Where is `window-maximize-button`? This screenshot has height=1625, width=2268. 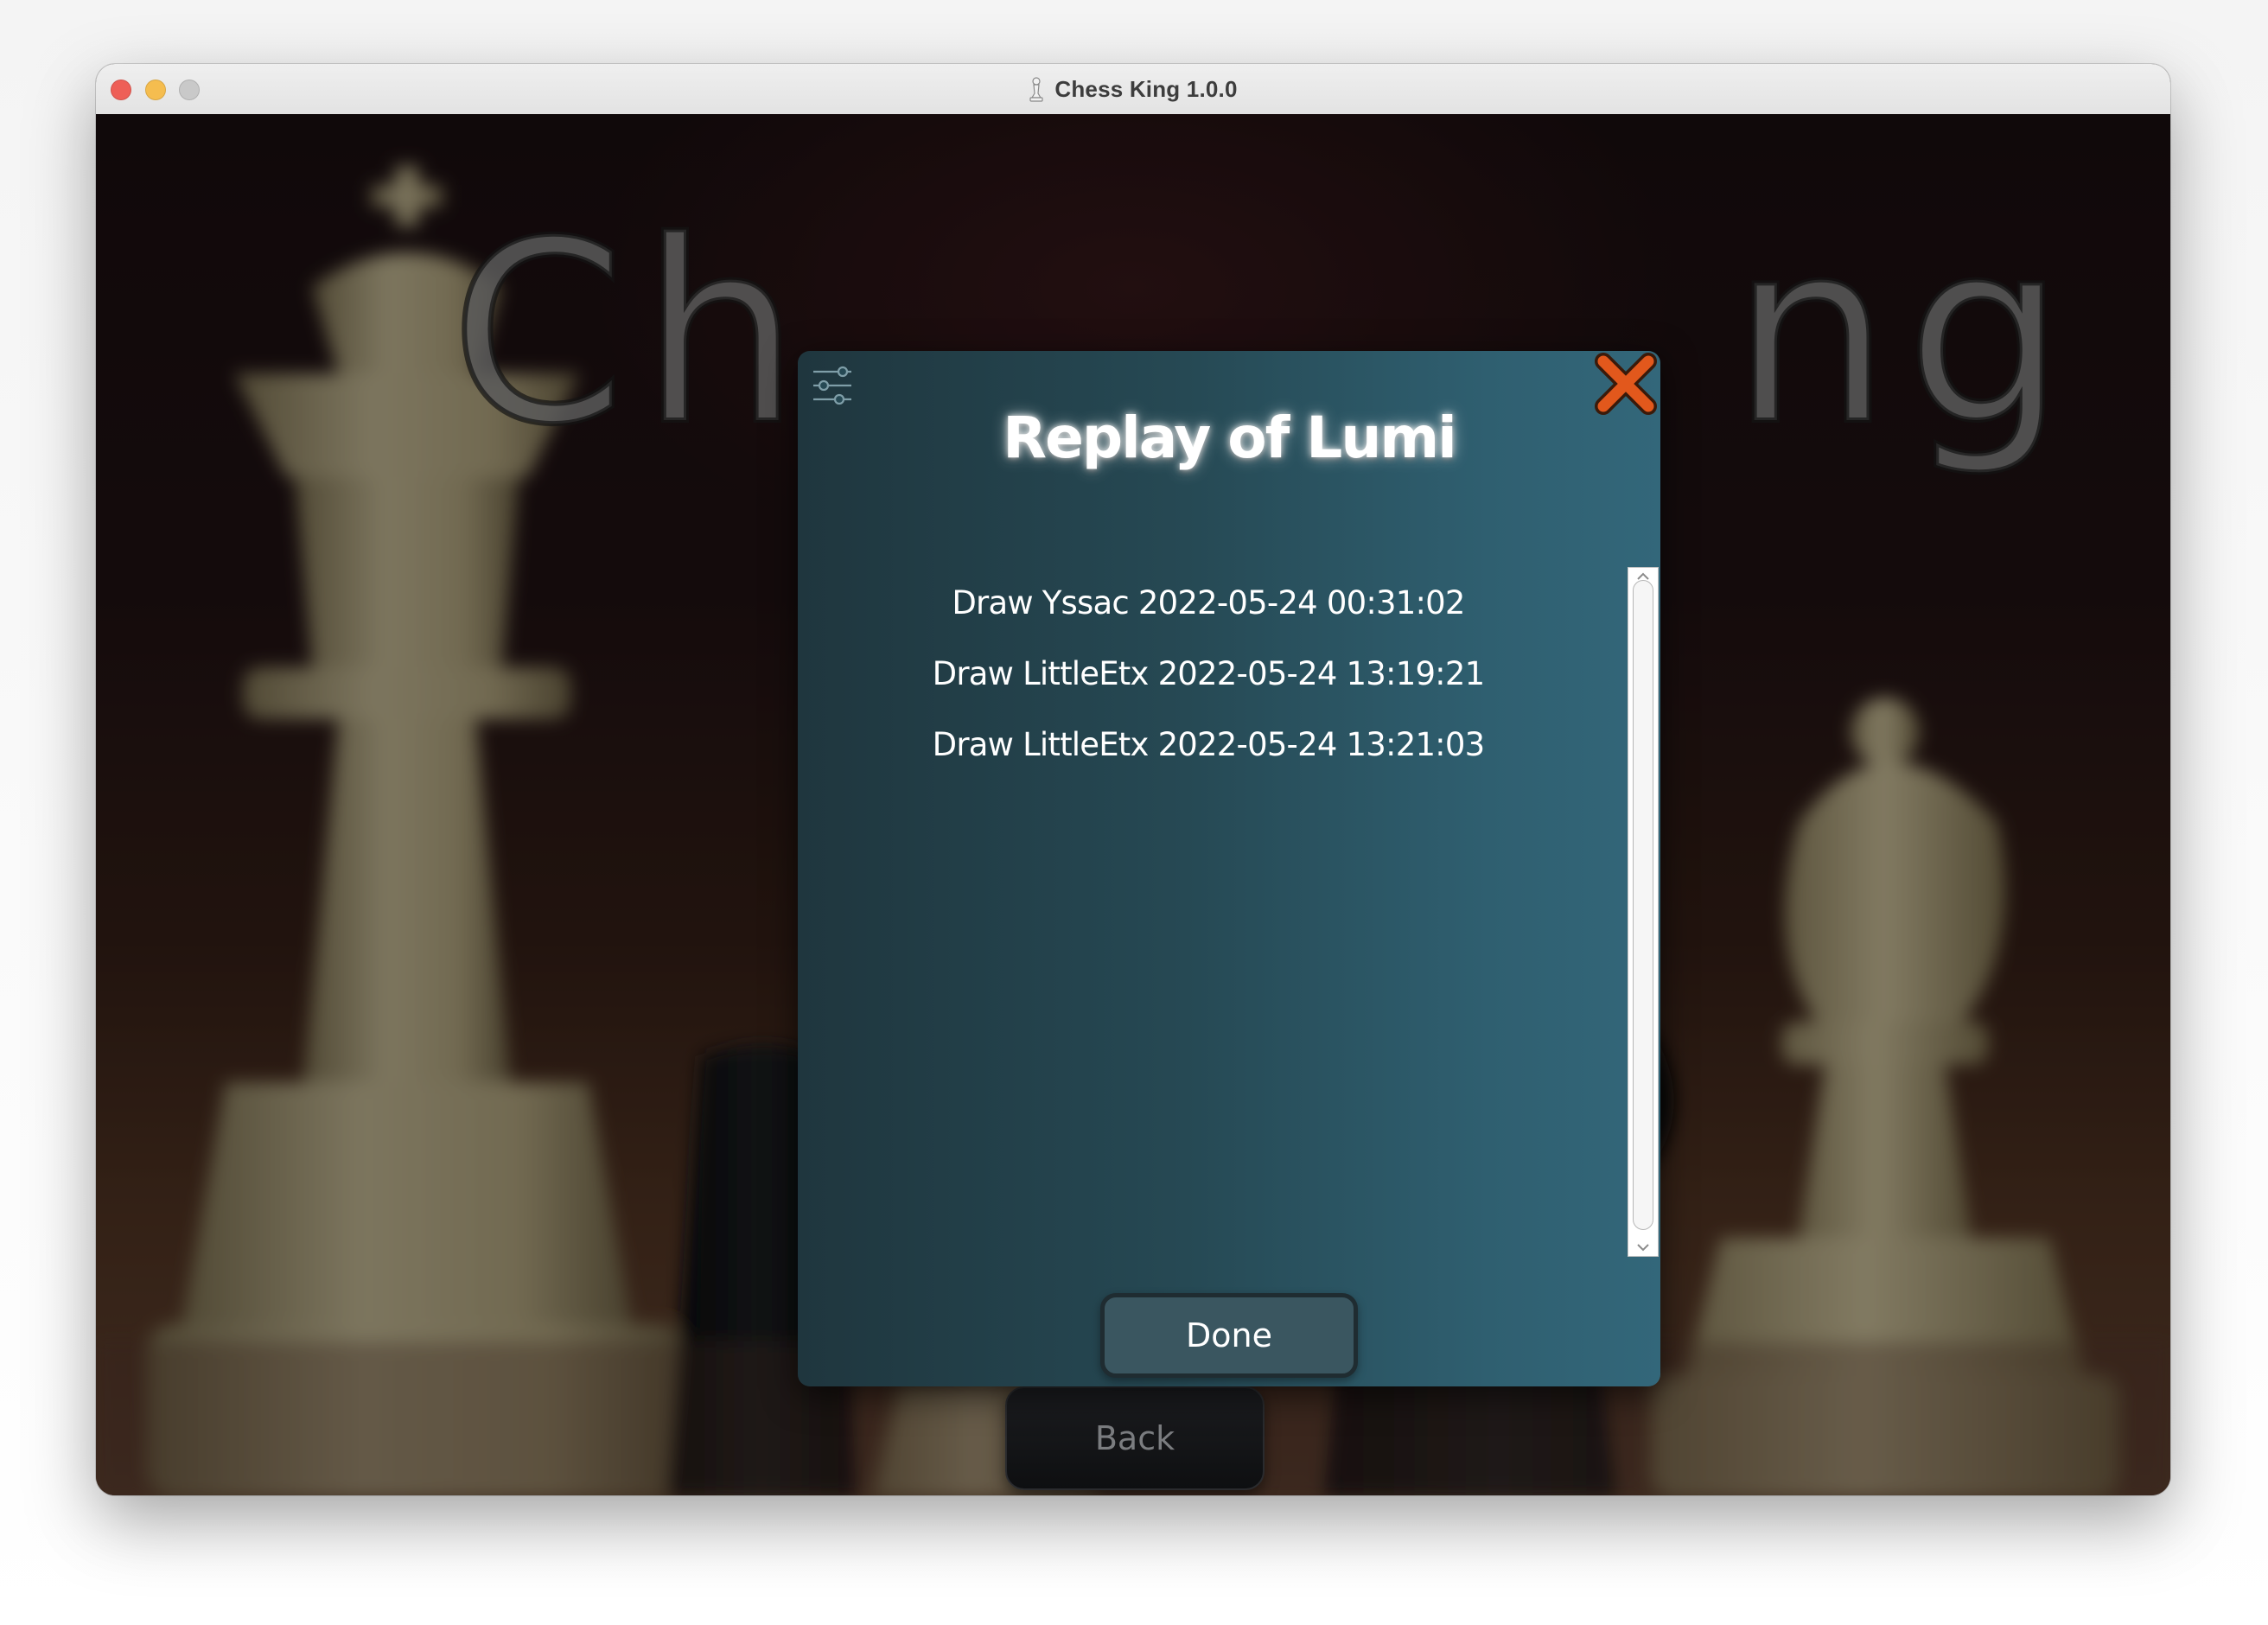
window-maximize-button is located at coordinates (189, 90).